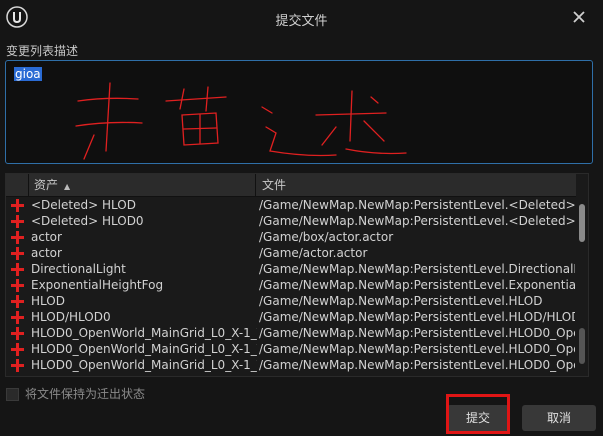  I want to click on keep-checked-out-option: 将文件保持为迁出状态, so click(75, 393).